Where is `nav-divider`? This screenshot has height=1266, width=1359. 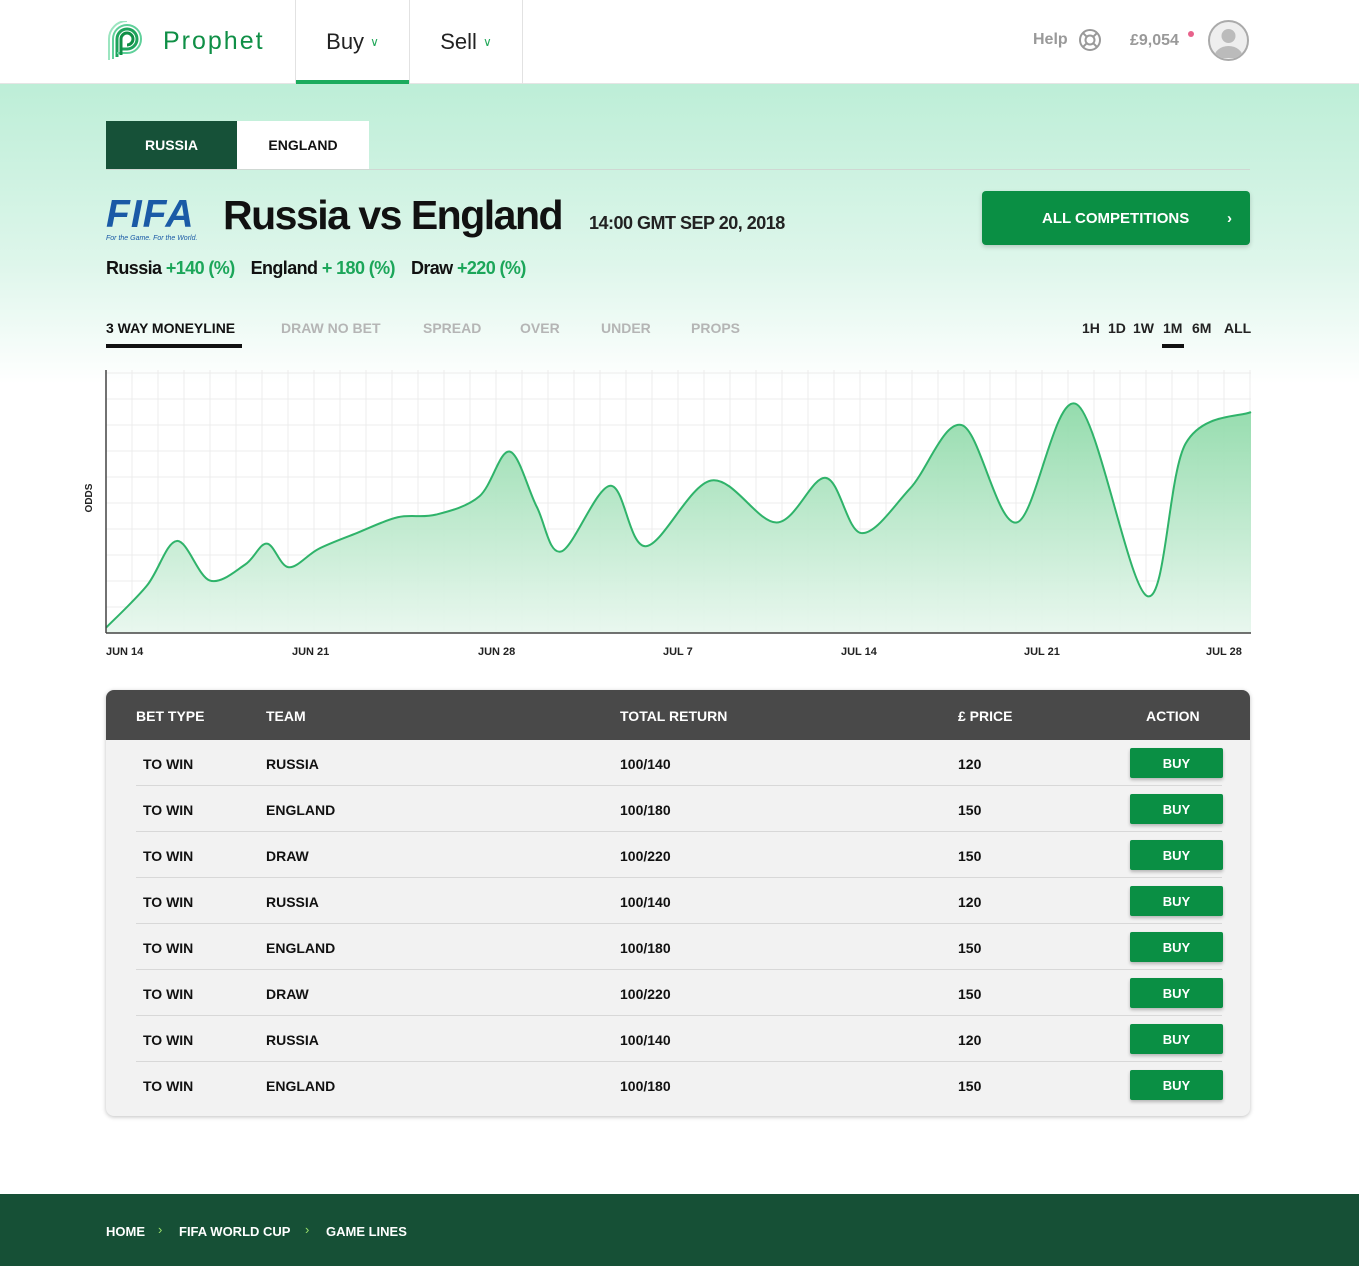
nav-divider is located at coordinates (522, 42).